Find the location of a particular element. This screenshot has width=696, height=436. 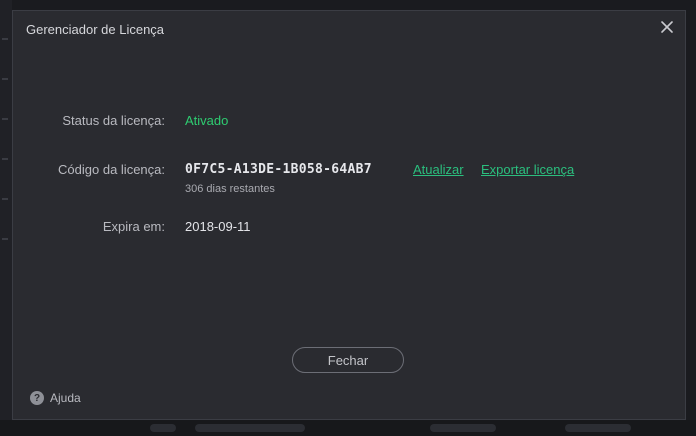

export-license-link: Exportar licença is located at coordinates (527, 169).